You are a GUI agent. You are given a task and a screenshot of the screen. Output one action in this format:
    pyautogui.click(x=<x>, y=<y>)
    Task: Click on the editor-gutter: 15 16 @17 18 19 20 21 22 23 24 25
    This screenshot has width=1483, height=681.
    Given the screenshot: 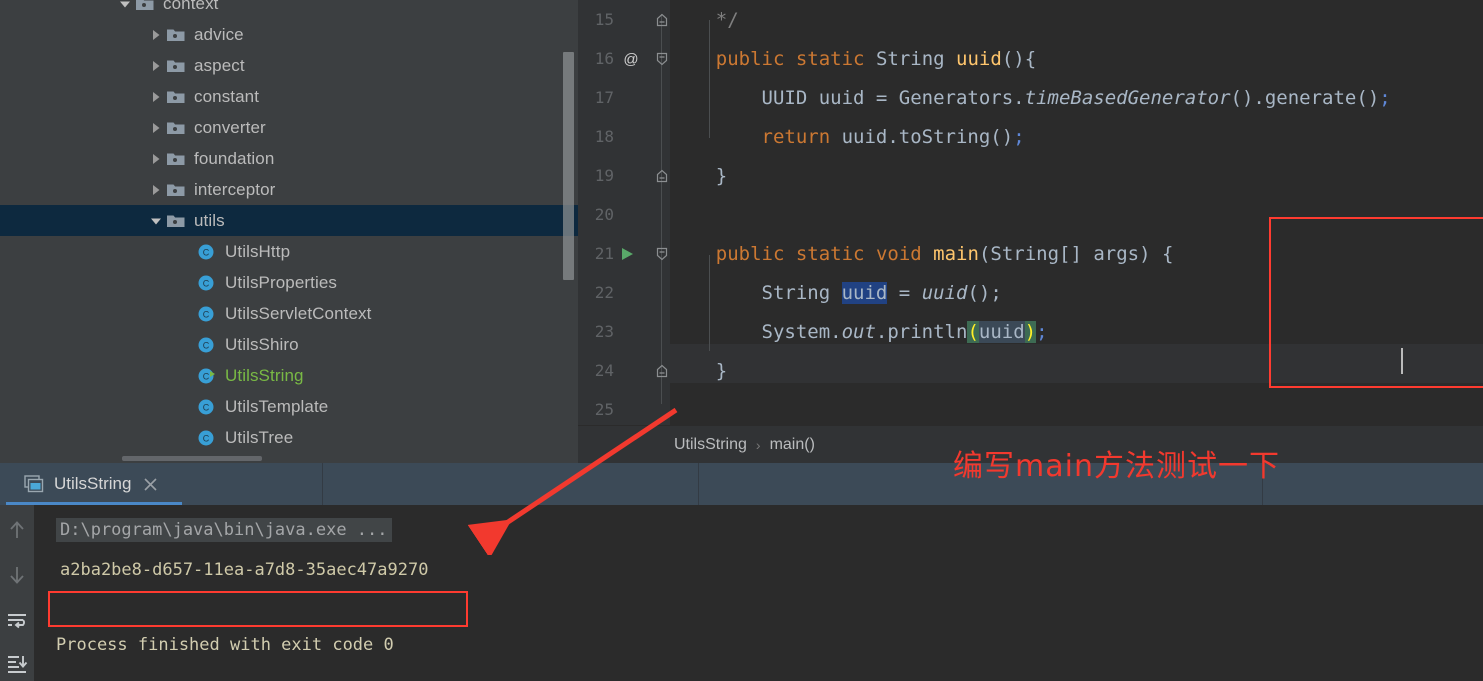 What is the action you would take?
    pyautogui.click(x=624, y=212)
    